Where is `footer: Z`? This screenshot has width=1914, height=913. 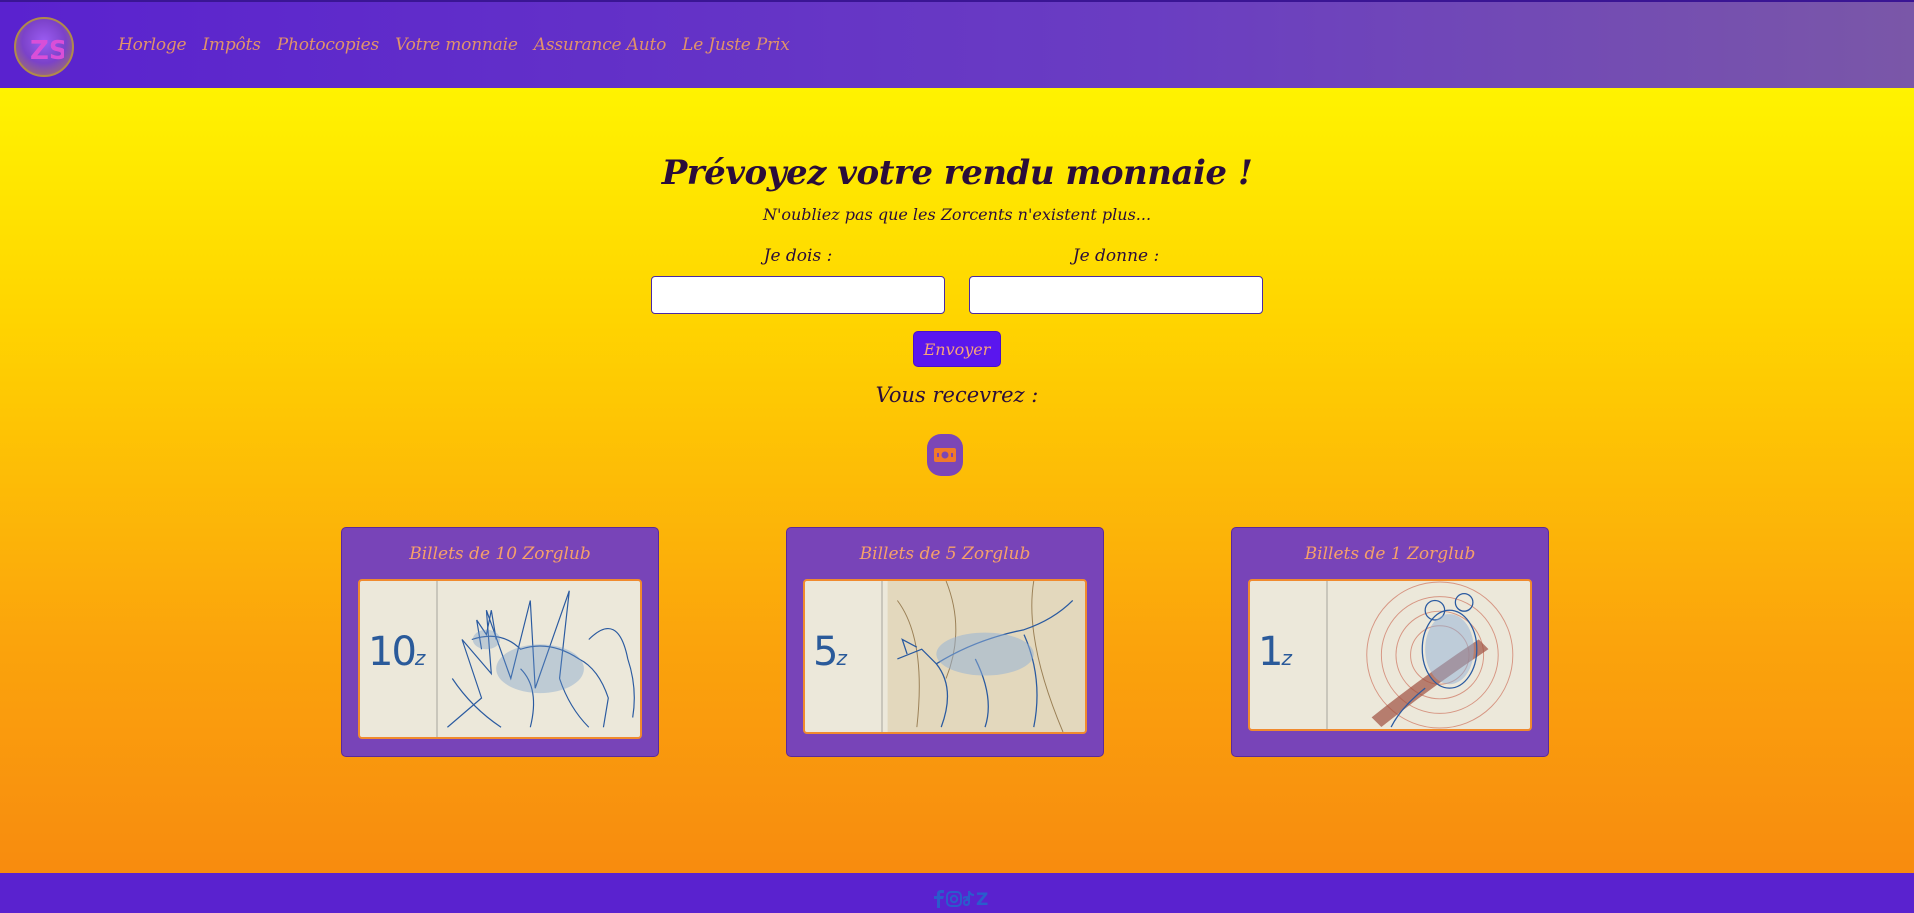
footer: Z is located at coordinates (957, 893).